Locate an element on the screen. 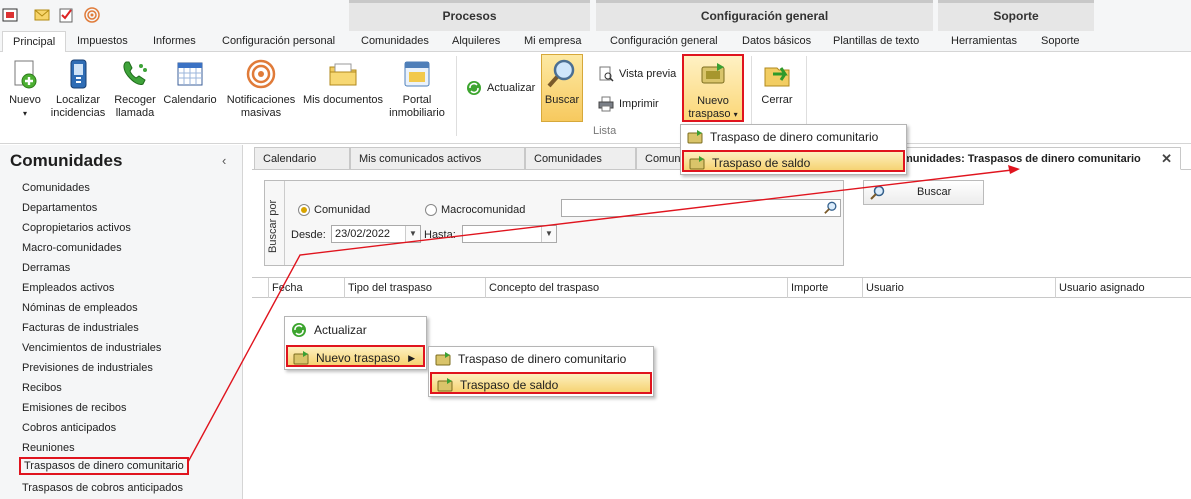  doc-tab-calendario: Calendario is located at coordinates (302, 158).